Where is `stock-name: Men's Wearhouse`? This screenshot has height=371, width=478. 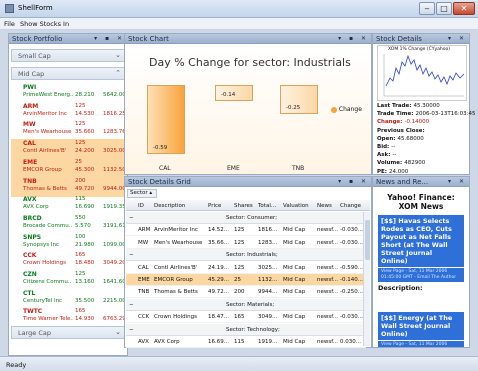
stock-name: Men's Wearhouse is located at coordinates (47, 132).